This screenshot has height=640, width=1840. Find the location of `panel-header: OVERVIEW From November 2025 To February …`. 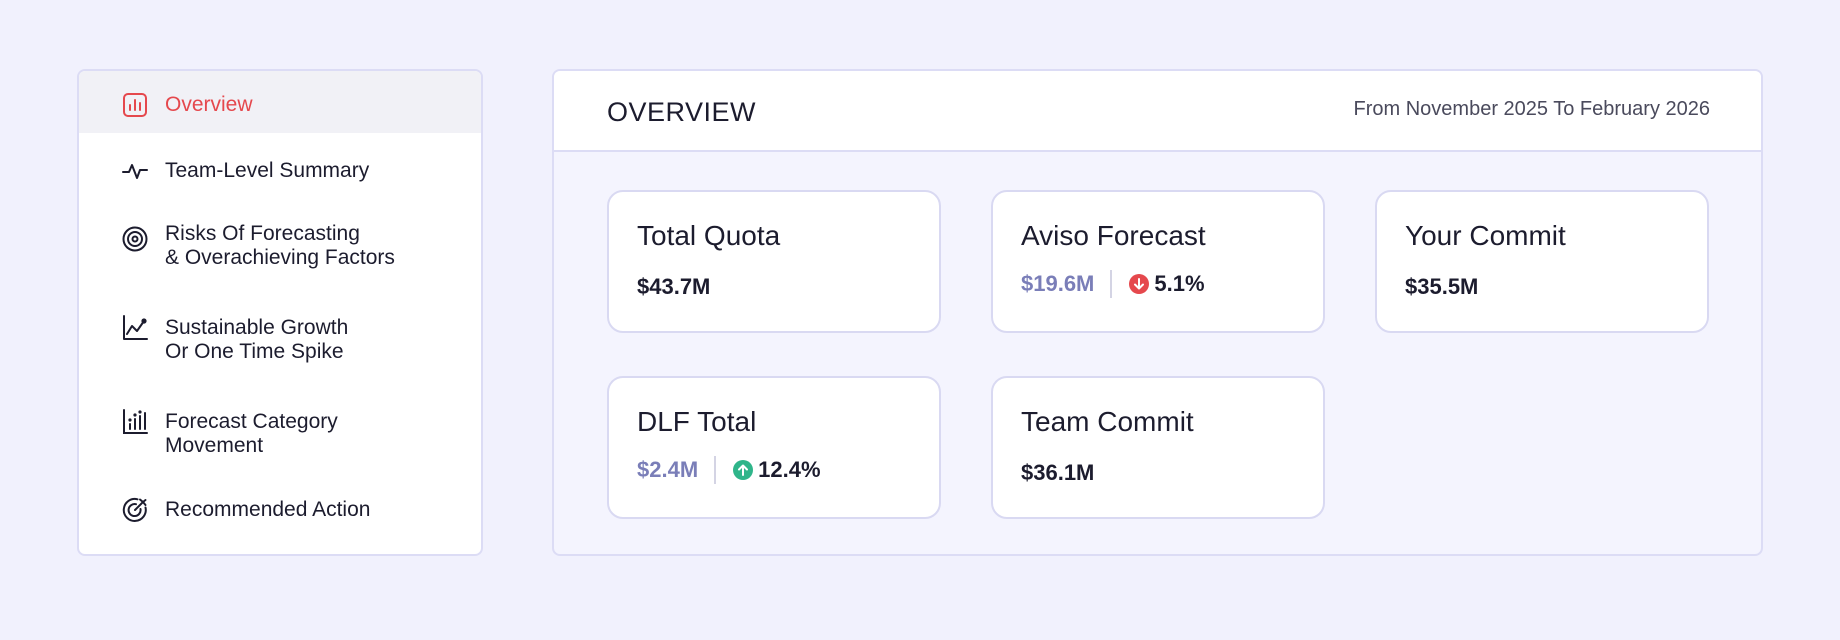

panel-header: OVERVIEW From November 2025 To February … is located at coordinates (1157, 111).